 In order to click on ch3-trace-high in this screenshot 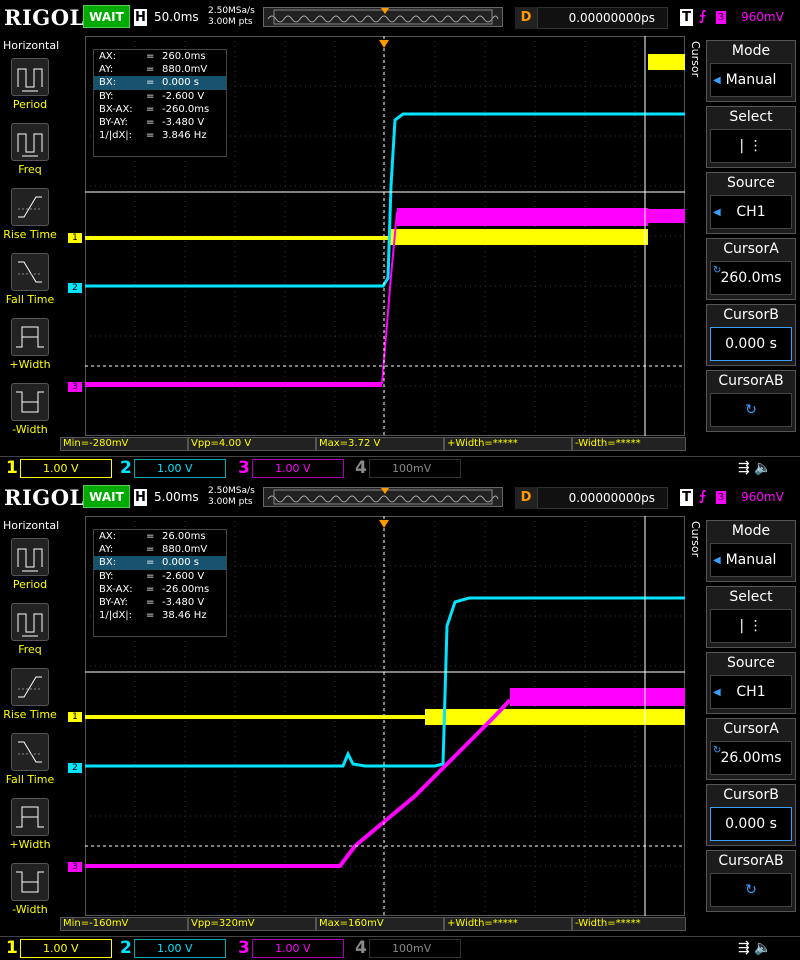, I will do `click(522, 217)`.